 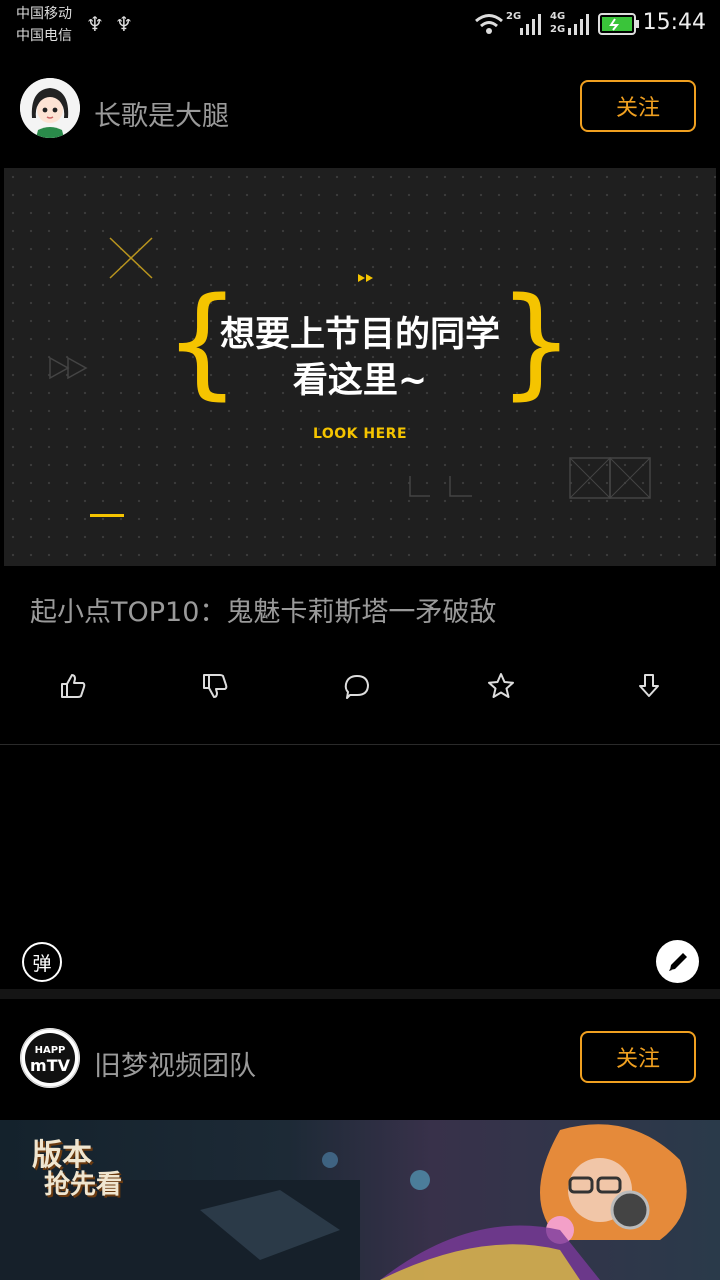 I want to click on author-avatar: HAPP mTV, so click(x=50, y=1058).